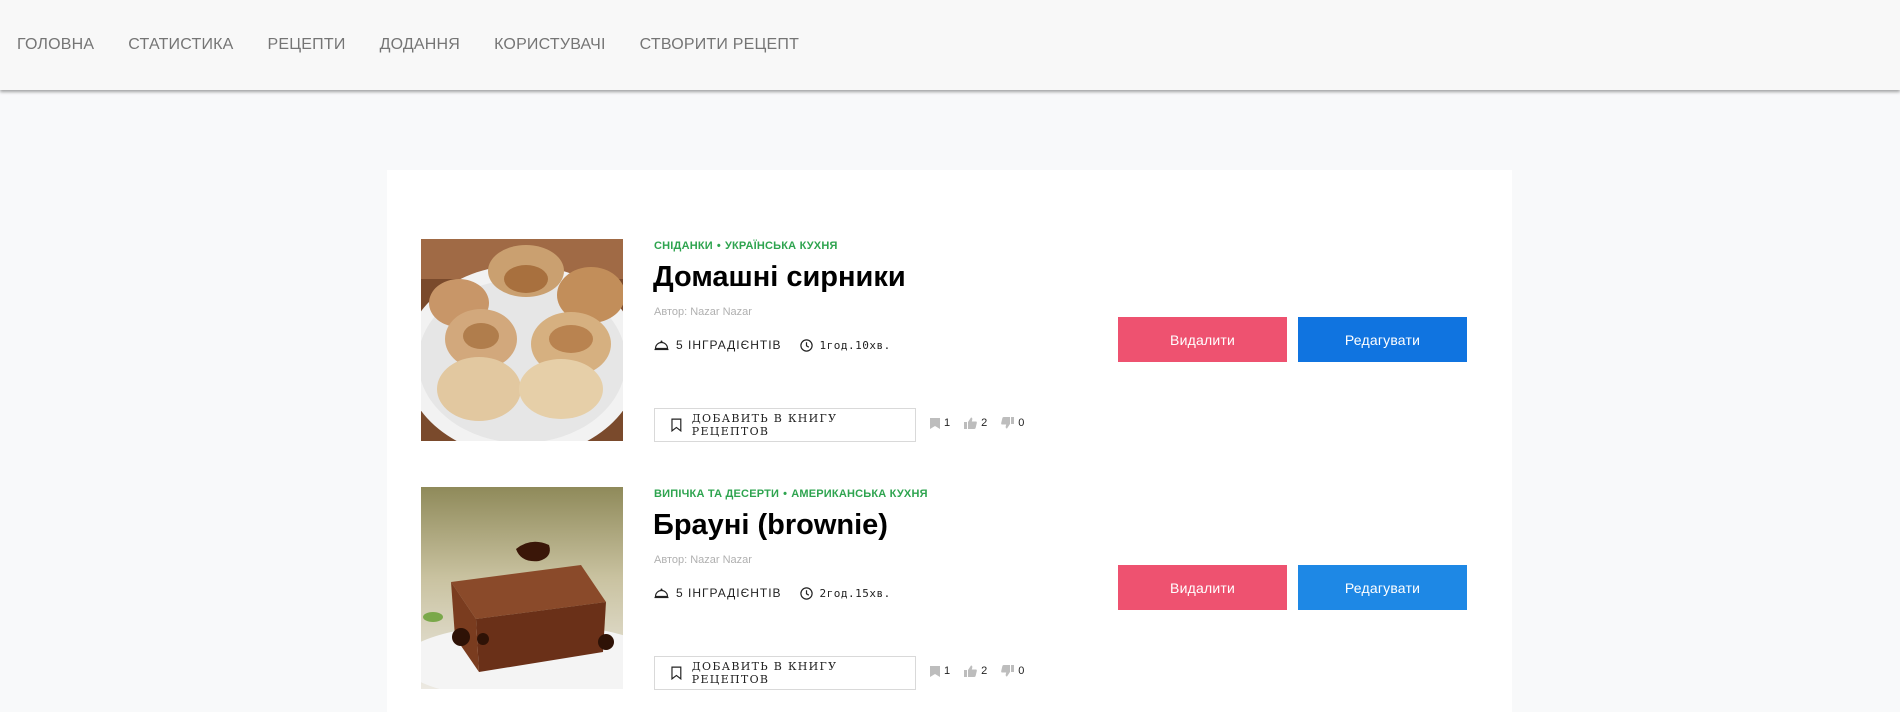 The height and width of the screenshot is (712, 1900). I want to click on nav-item-home: Головна, so click(55, 45).